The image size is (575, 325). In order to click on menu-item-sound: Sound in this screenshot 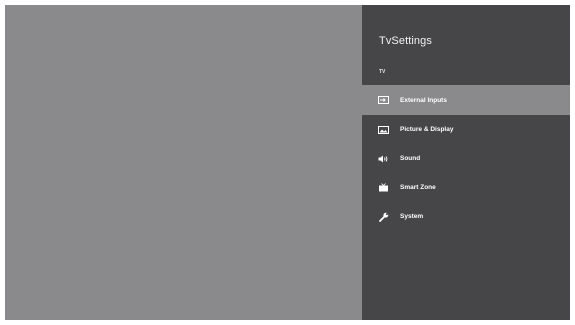, I will do `click(466, 158)`.